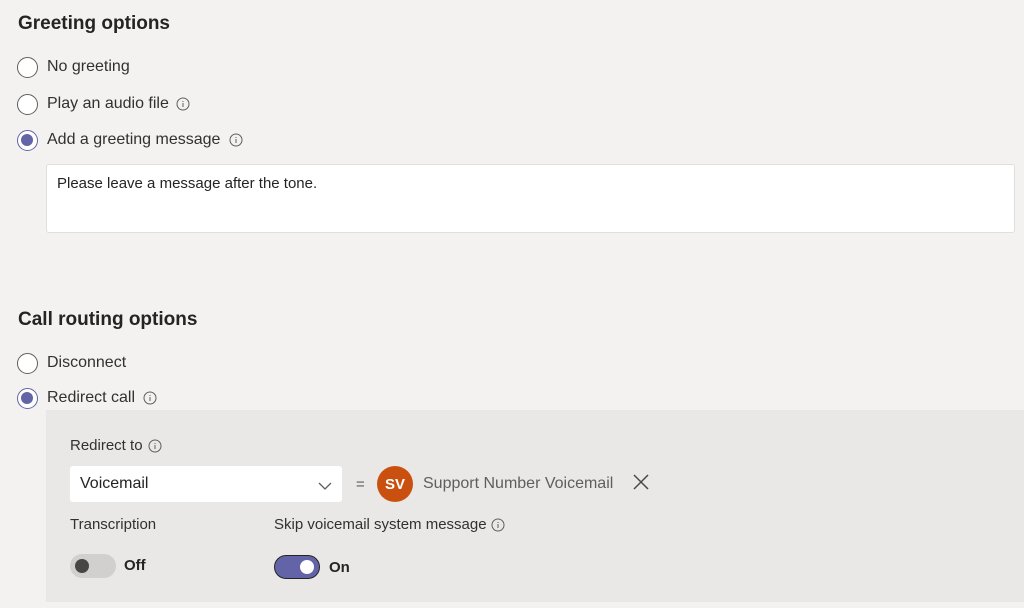 The height and width of the screenshot is (608, 1024). Describe the element at coordinates (395, 484) in the screenshot. I see `avatar: SV` at that location.